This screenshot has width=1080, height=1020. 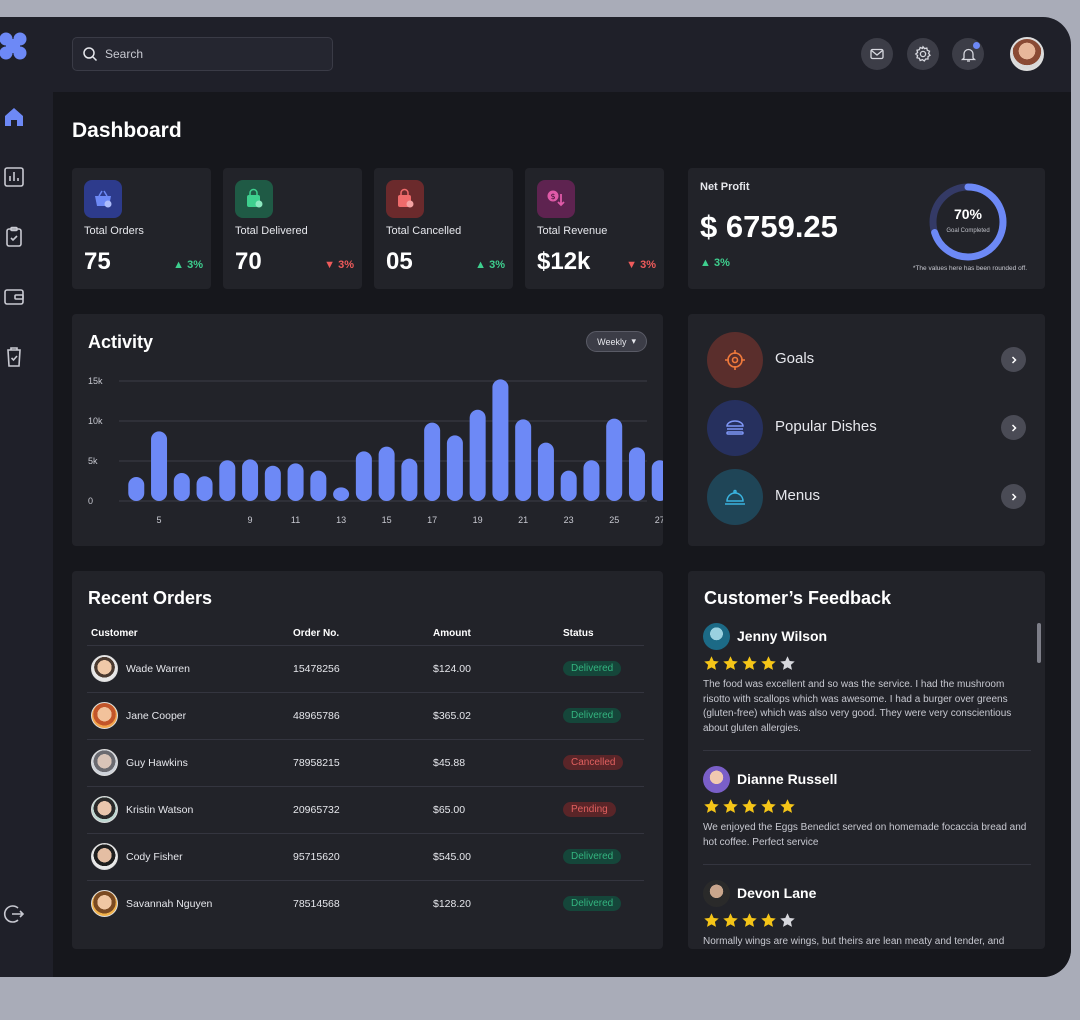 What do you see at coordinates (90, 54) in the screenshot?
I see `search-icon` at bounding box center [90, 54].